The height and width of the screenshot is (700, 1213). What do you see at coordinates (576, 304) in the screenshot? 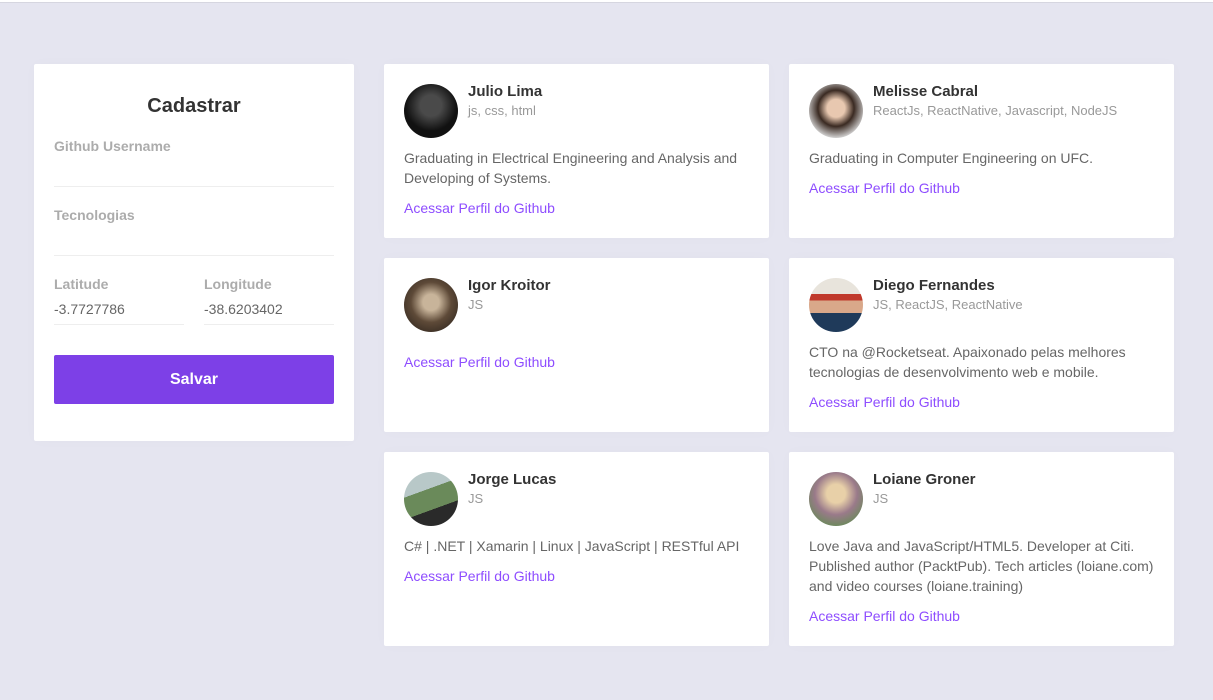
I see `dev-card-header: Igor Kroitor JS` at bounding box center [576, 304].